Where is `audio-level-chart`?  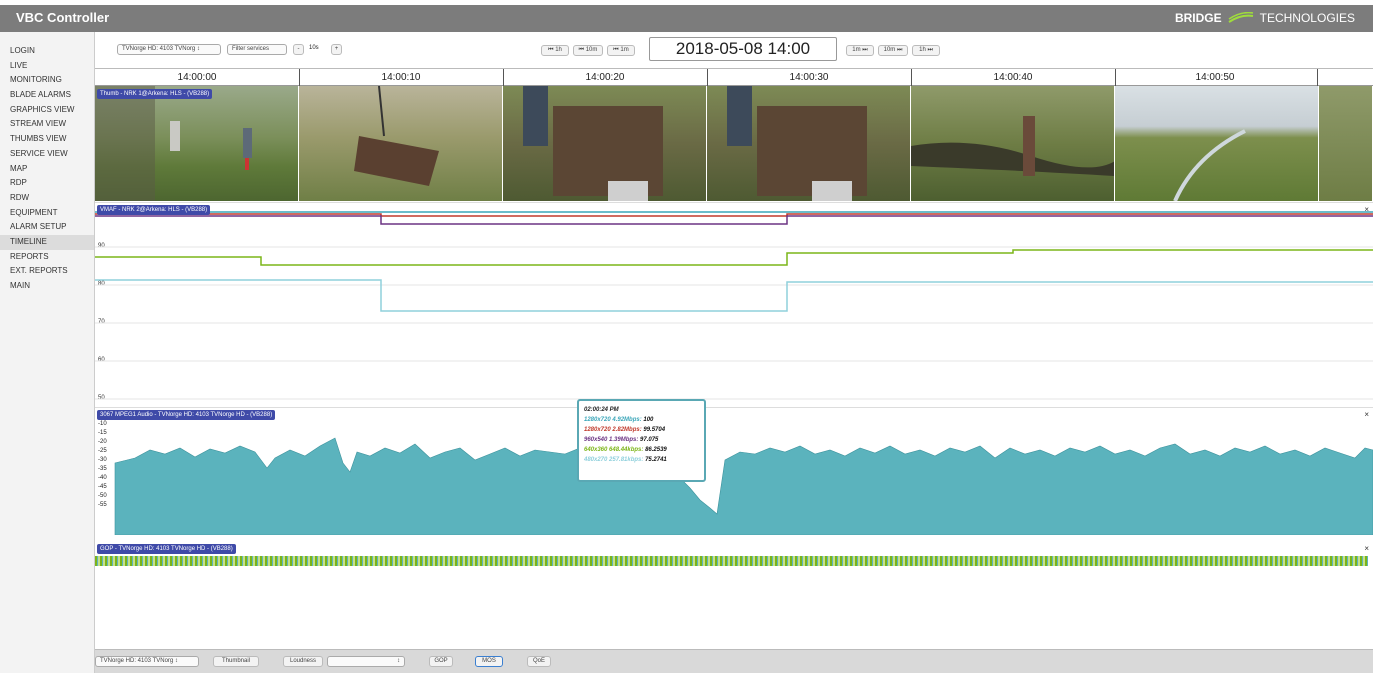
audio-level-chart is located at coordinates (743, 486).